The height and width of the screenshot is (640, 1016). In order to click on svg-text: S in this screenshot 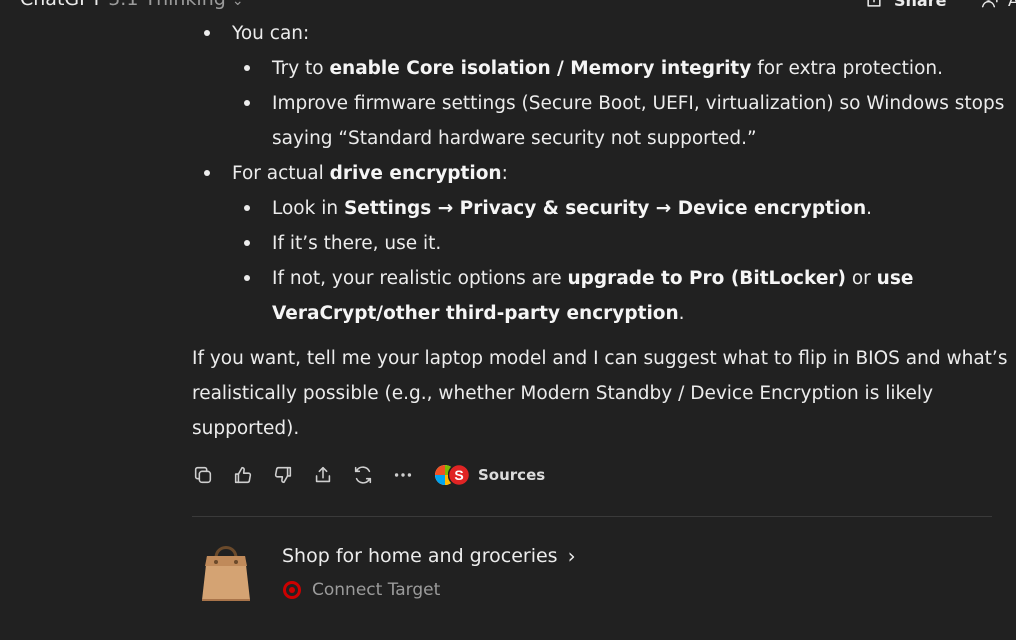, I will do `click(458, 475)`.